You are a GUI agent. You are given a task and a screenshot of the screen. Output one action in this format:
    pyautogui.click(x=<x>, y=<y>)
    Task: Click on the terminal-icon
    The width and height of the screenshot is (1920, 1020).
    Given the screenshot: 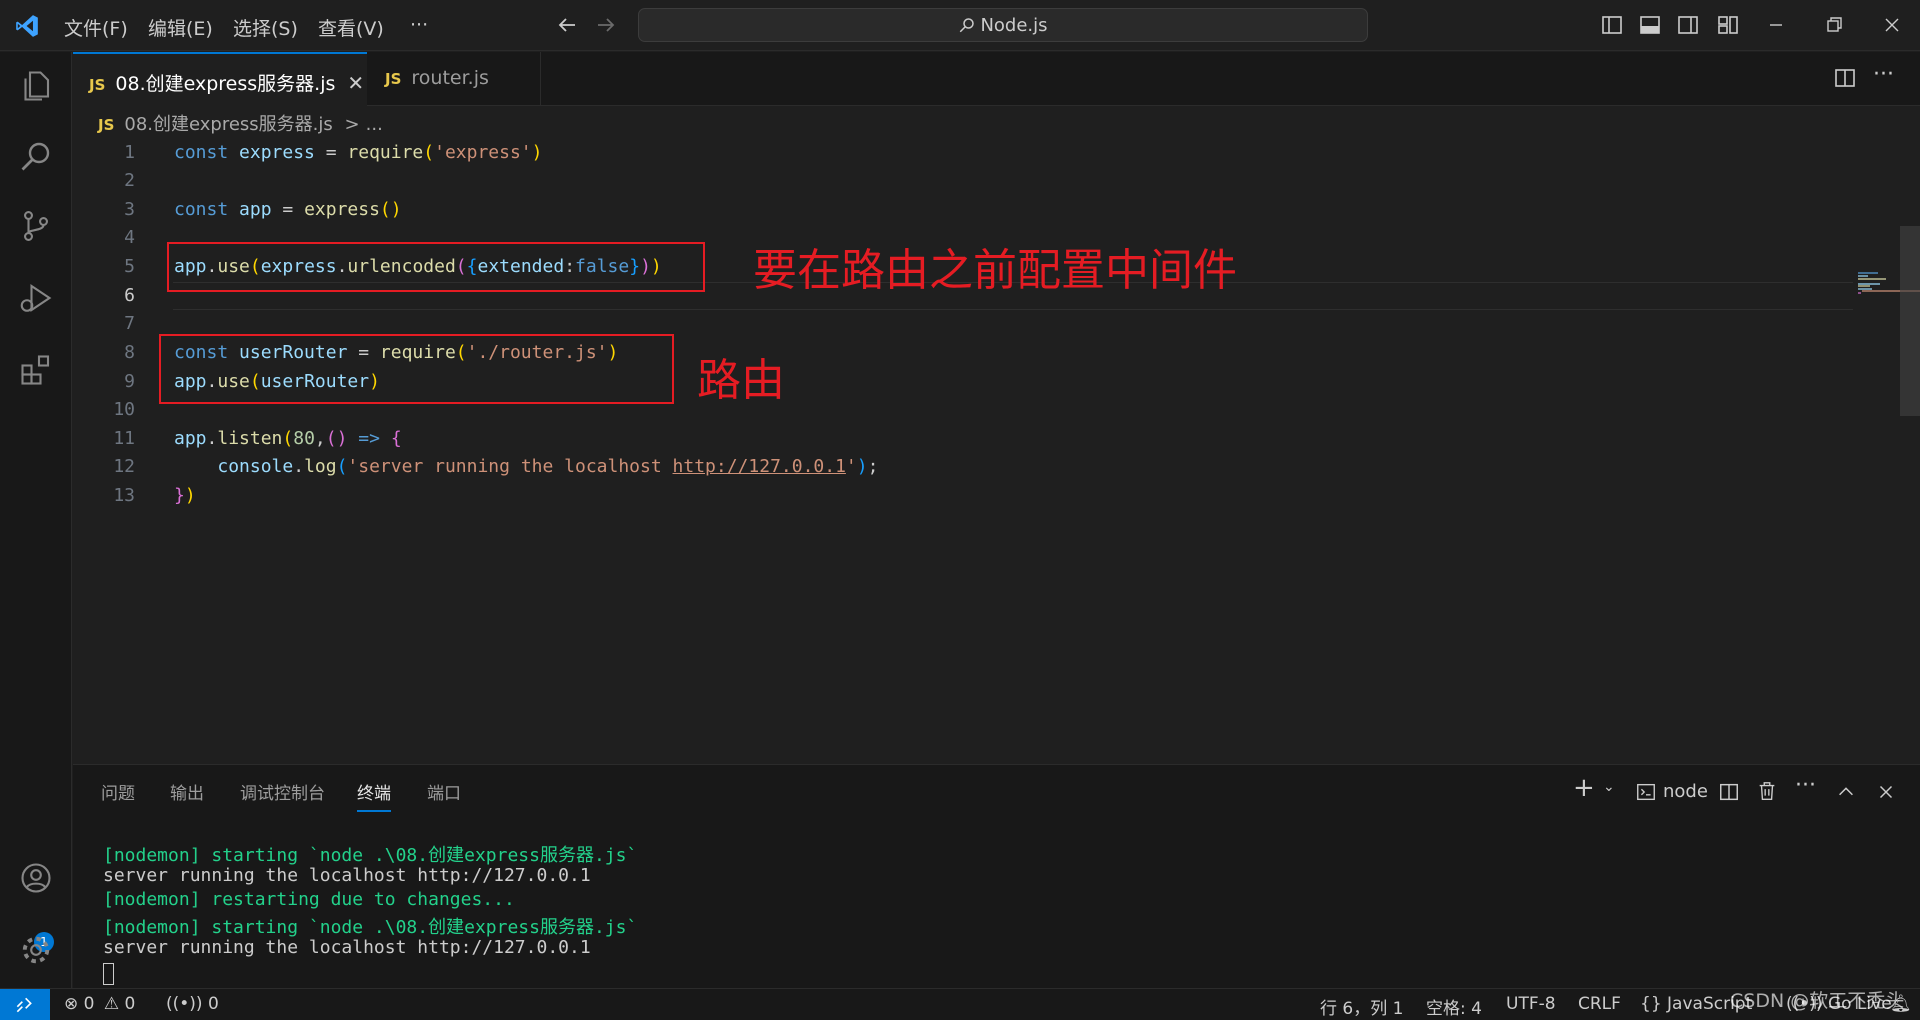 What is the action you would take?
    pyautogui.click(x=1646, y=792)
    